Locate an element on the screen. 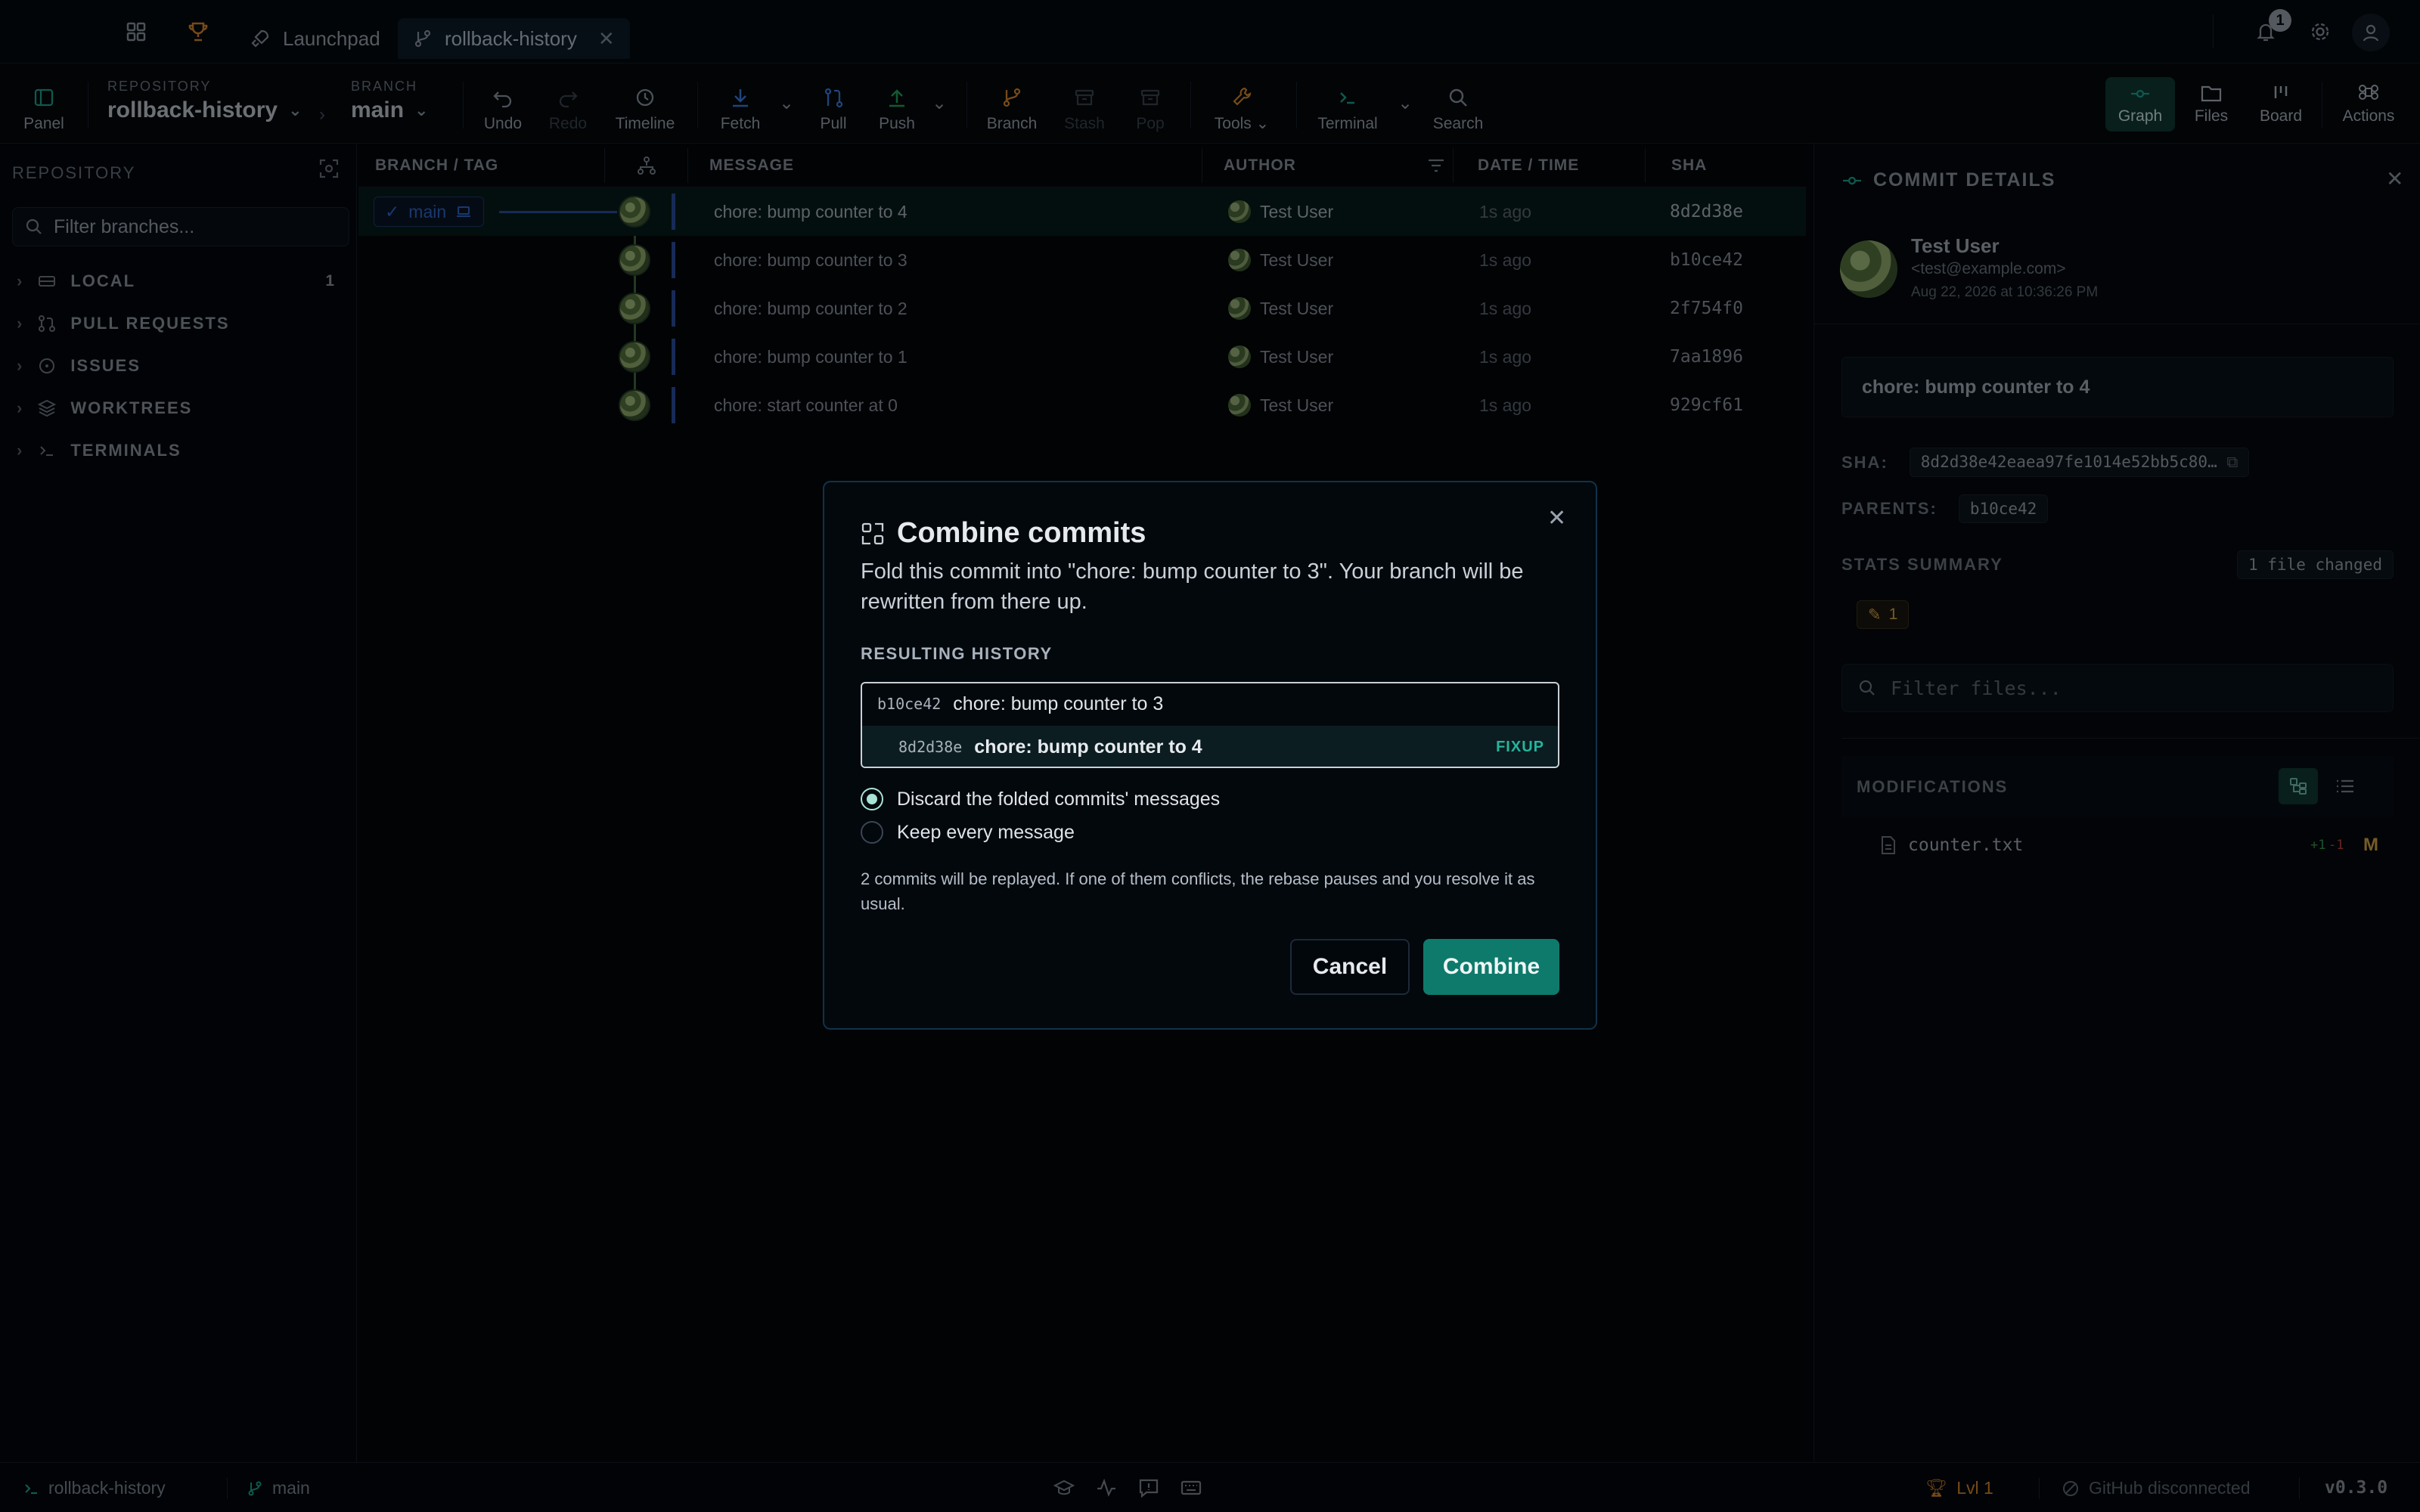  history-message: chore: bump counter to 4 is located at coordinates (1088, 747).